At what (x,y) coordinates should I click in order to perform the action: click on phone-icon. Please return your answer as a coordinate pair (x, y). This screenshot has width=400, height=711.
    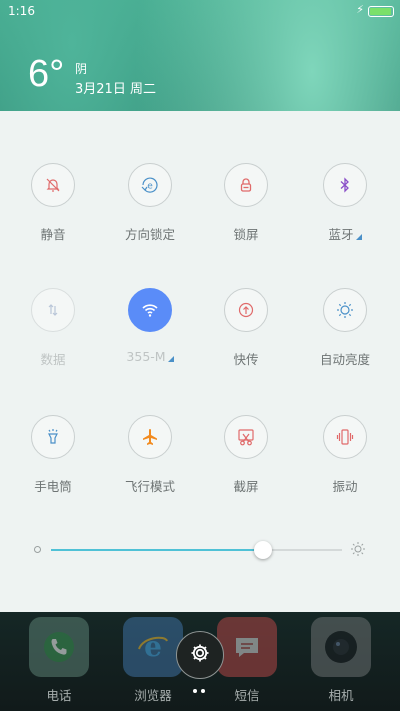
    Looking at the image, I should click on (59, 647).